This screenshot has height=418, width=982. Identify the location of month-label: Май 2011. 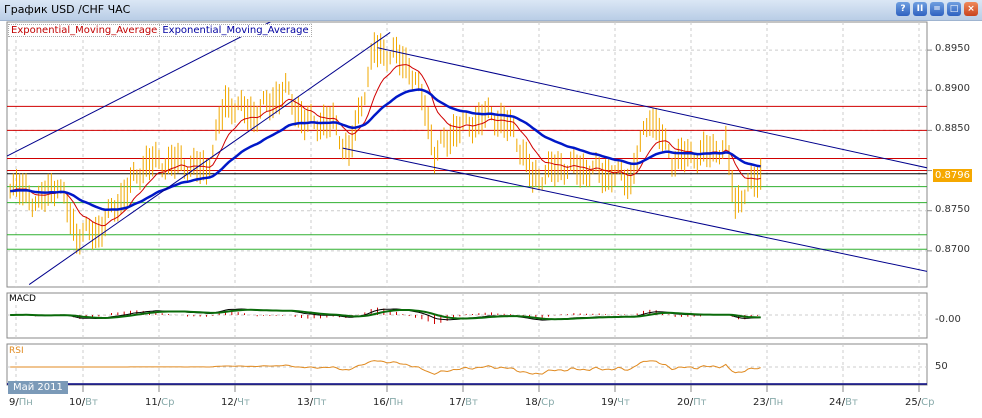
(38, 387).